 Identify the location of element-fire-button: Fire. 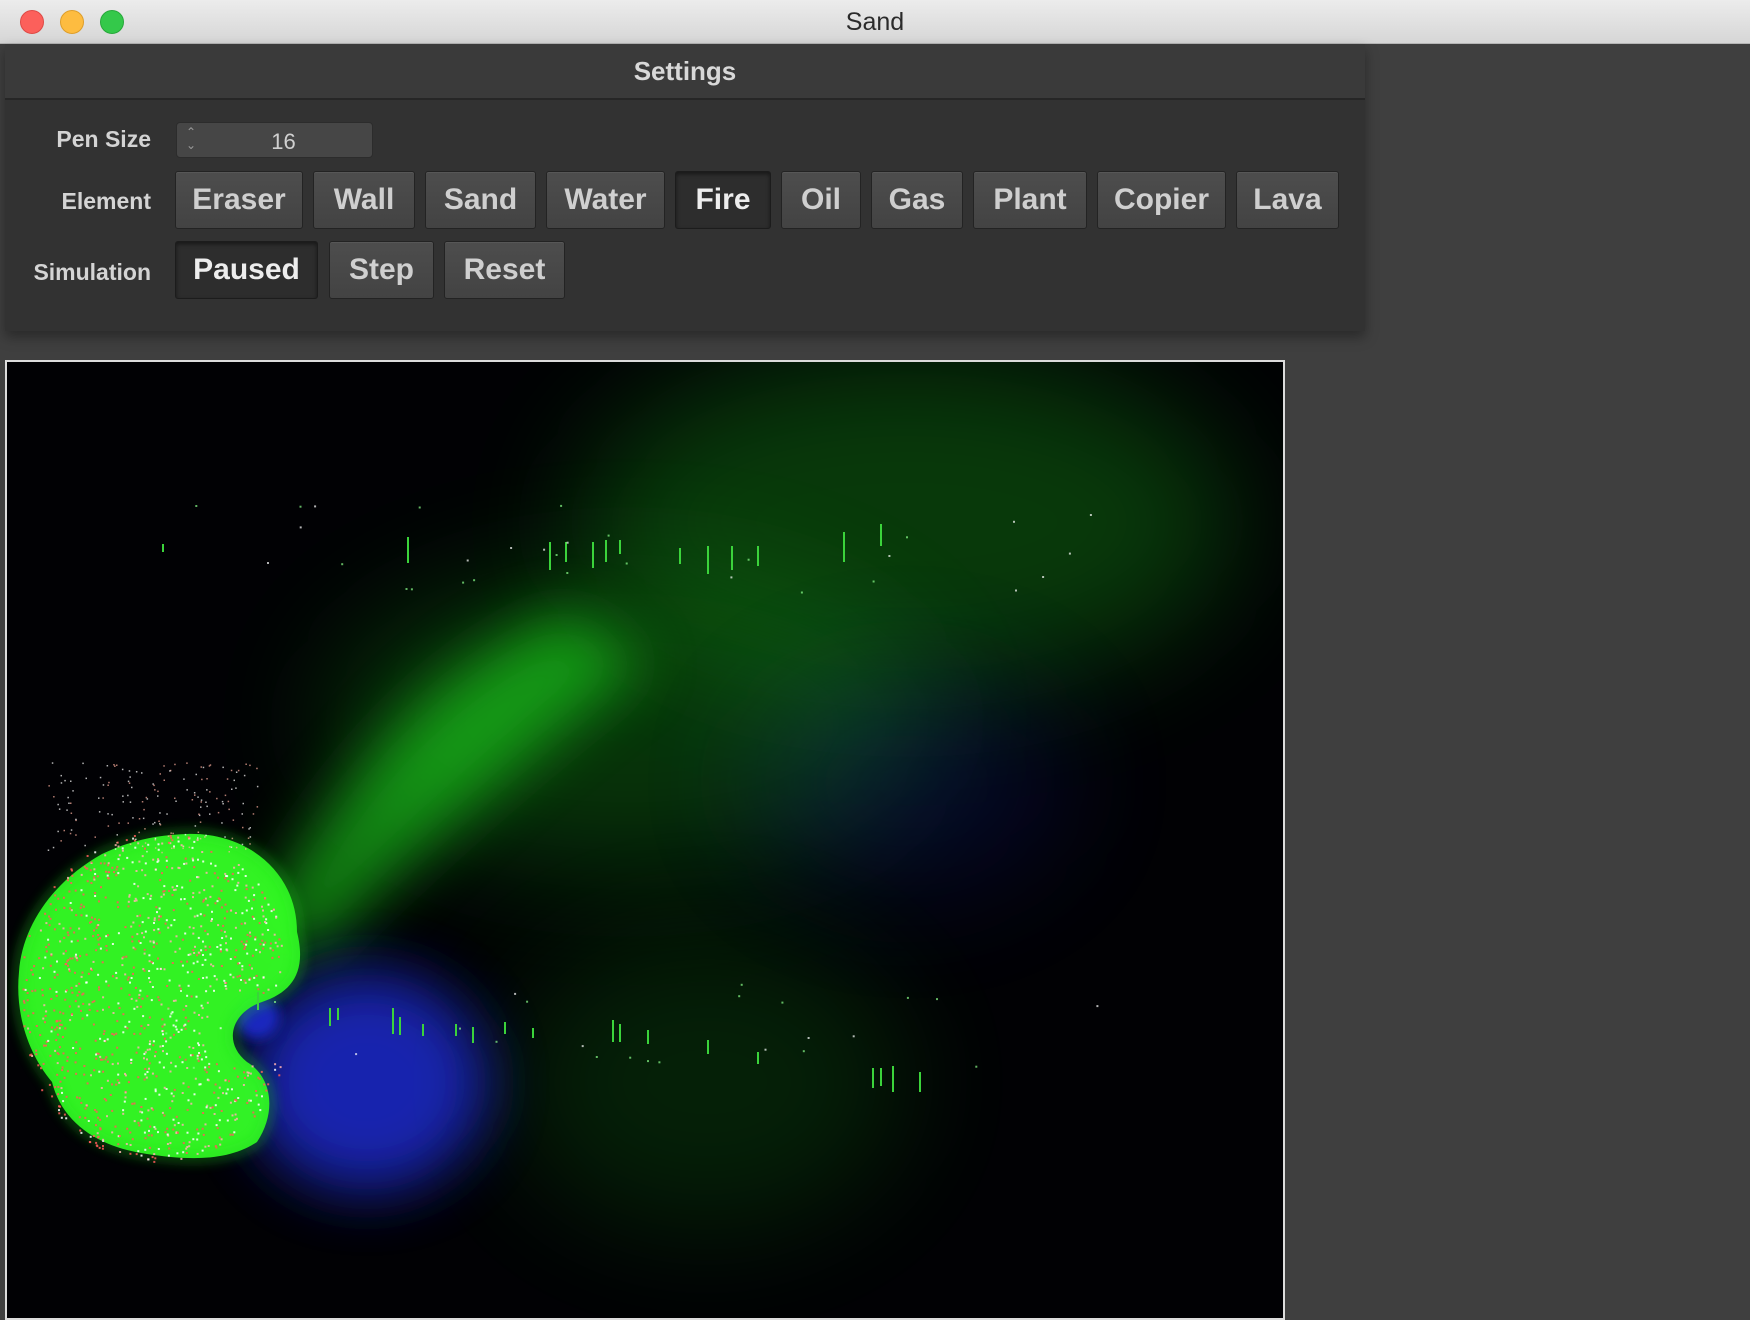
(723, 200).